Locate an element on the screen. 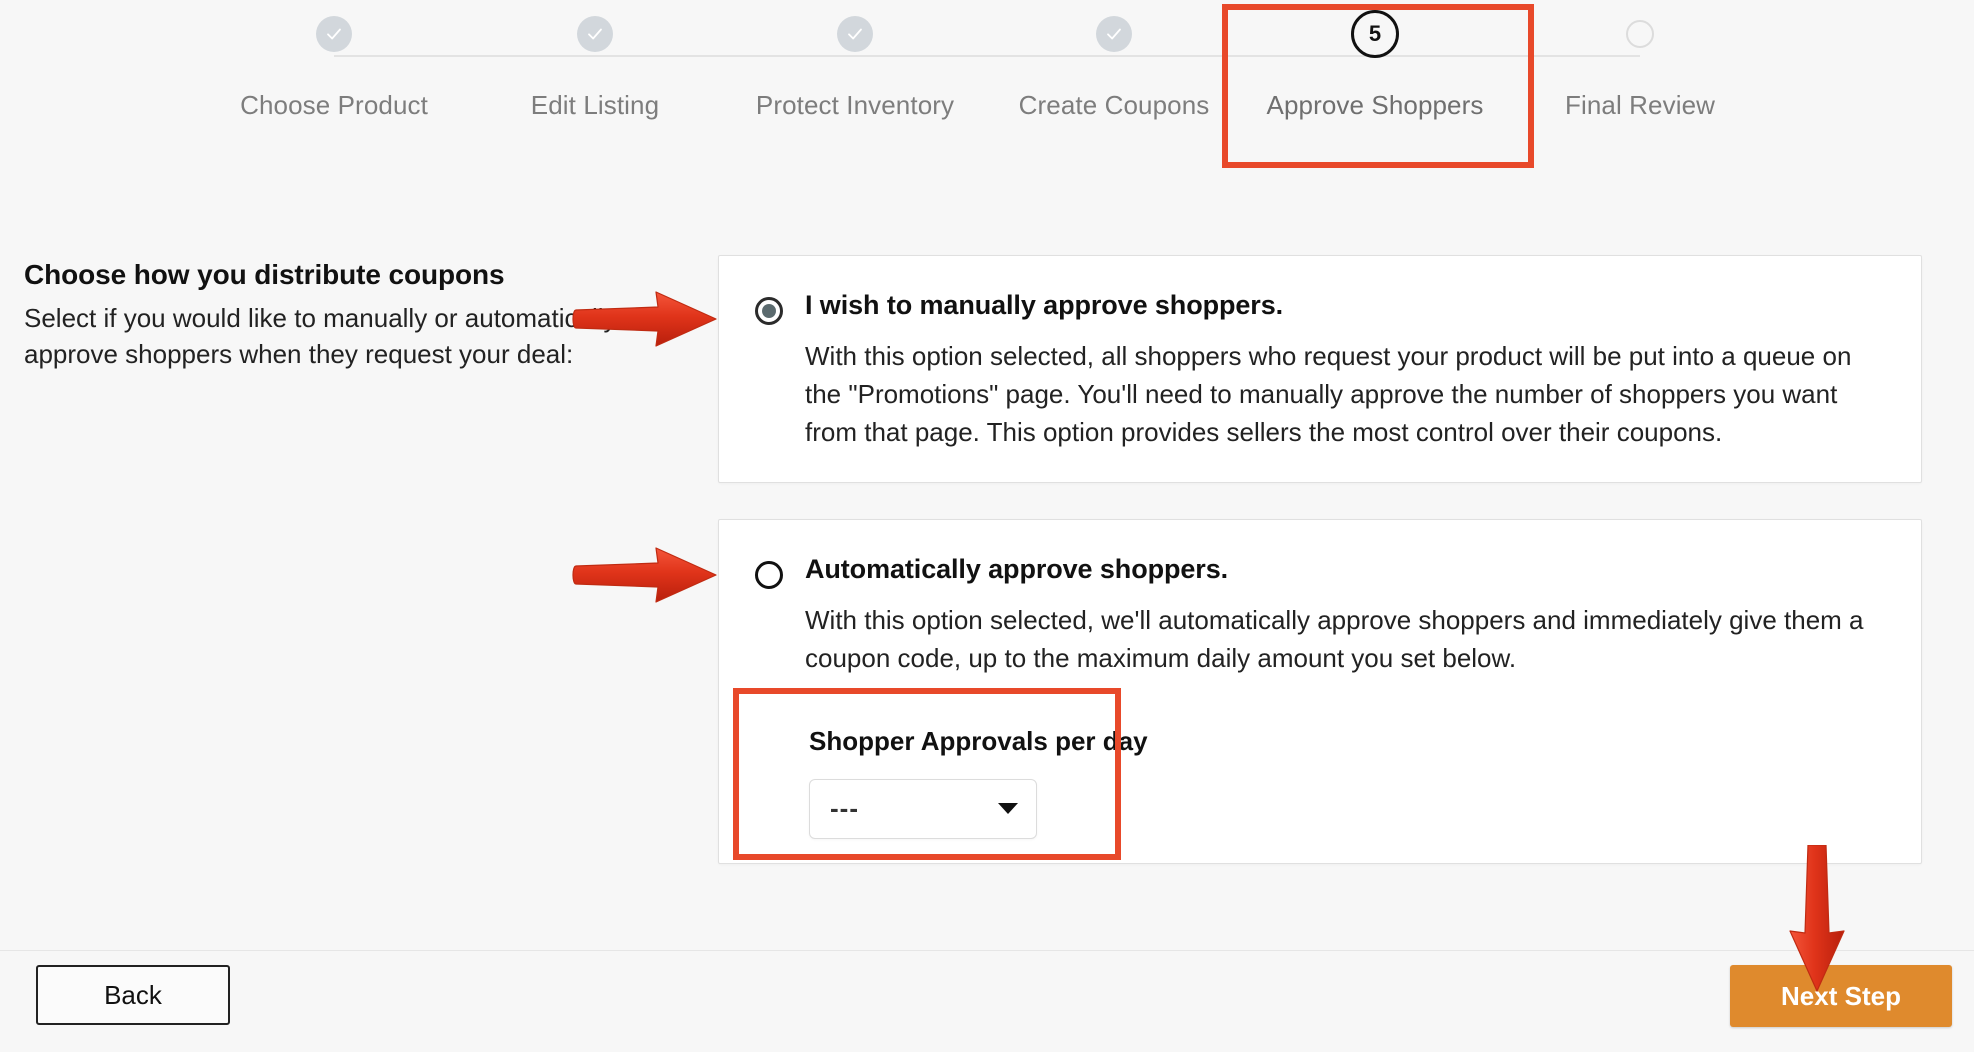 This screenshot has height=1052, width=1974. step-label-edit-listing: Edit Listing is located at coordinates (595, 105).